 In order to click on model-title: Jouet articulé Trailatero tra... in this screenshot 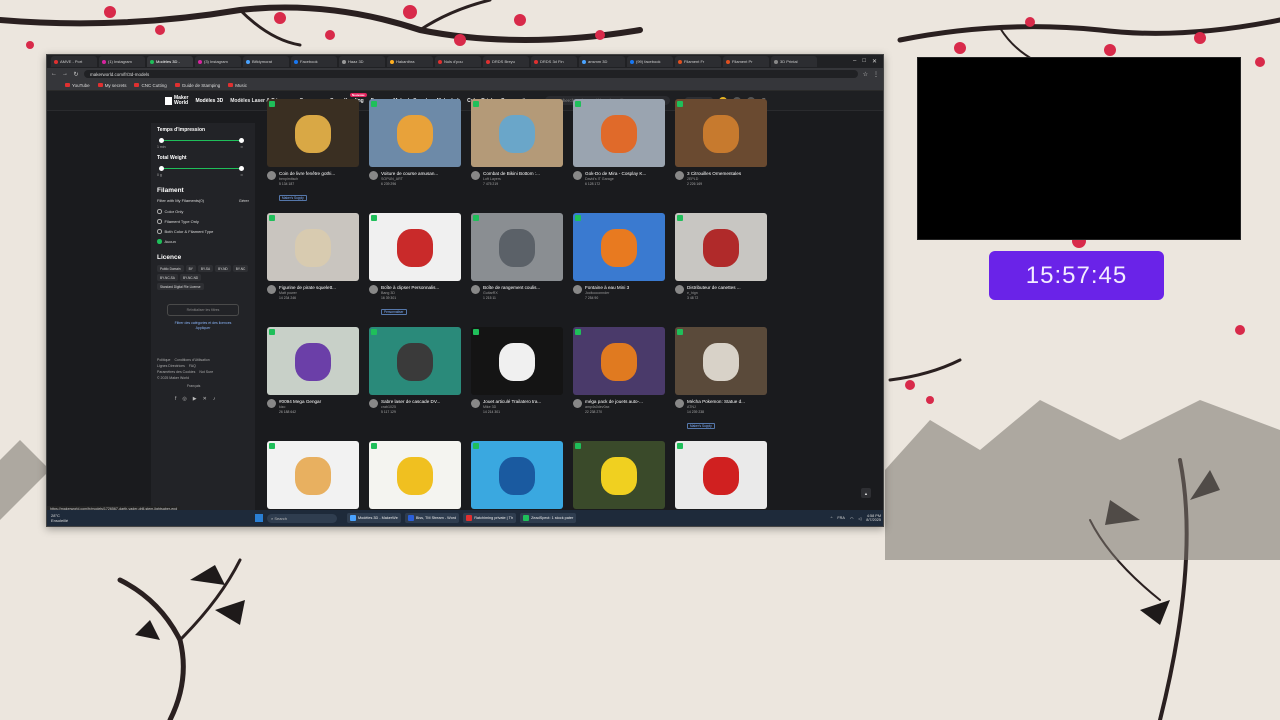, I will do `click(523, 401)`.